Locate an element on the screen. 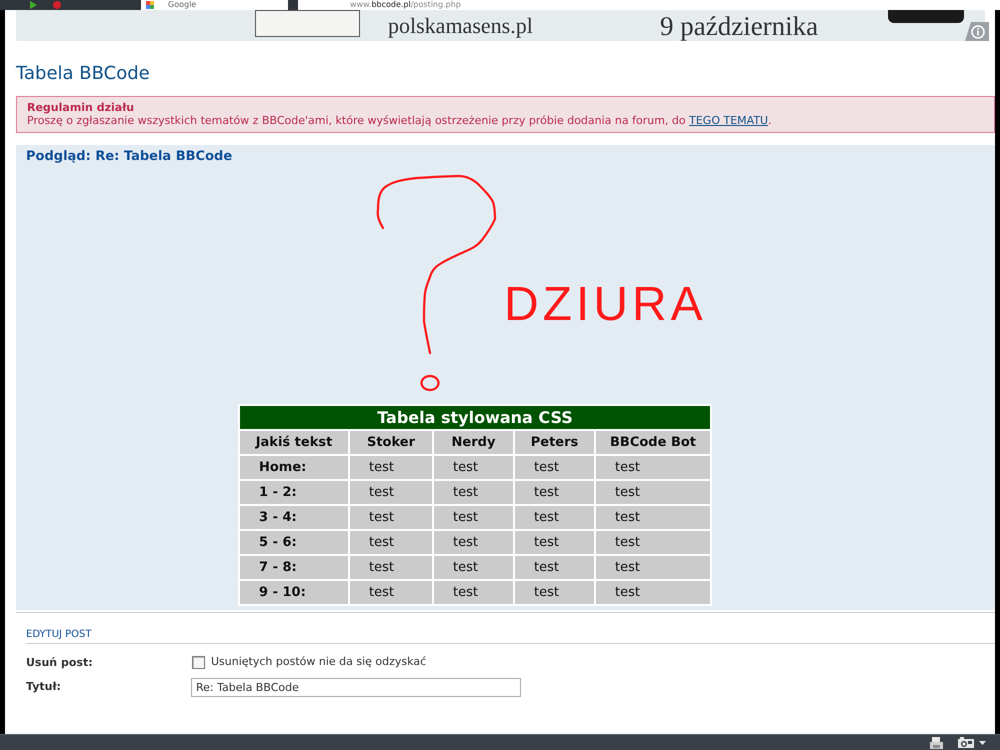 This screenshot has width=1000, height=750. address-field: www.bbcode.pl/posting.php is located at coordinates (649, 5).